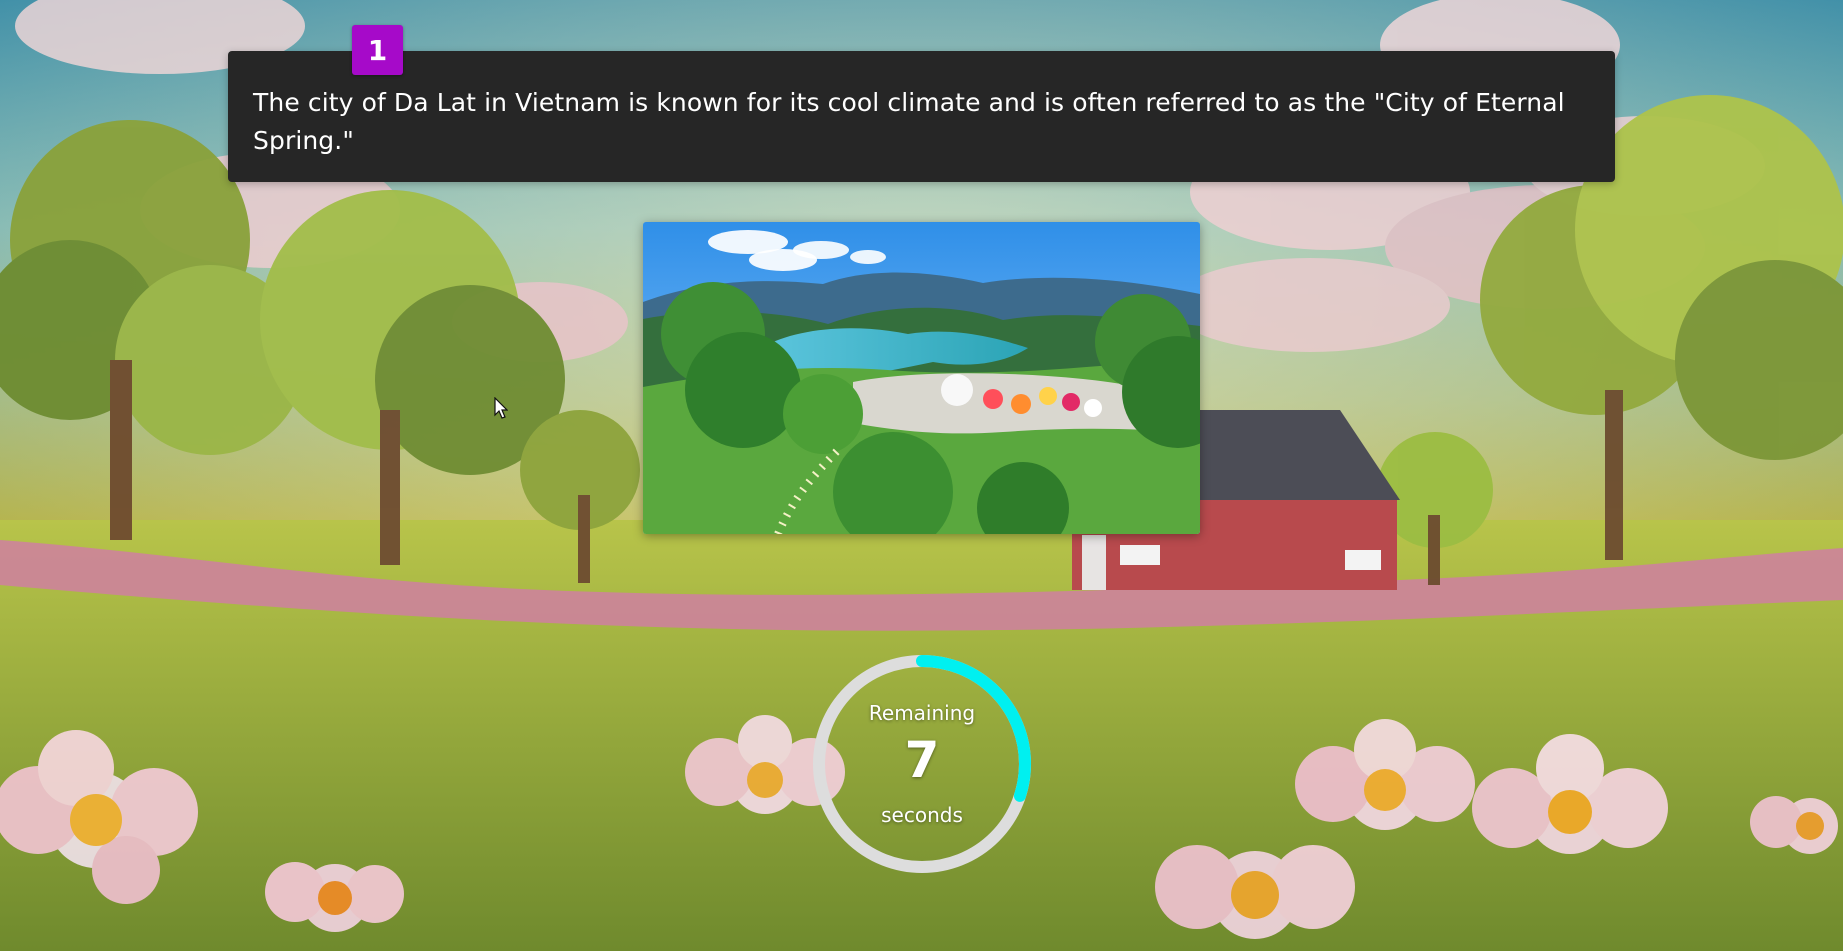 This screenshot has width=1843, height=951. Describe the element at coordinates (501, 408) in the screenshot. I see `mouse-pointer-icon` at that location.